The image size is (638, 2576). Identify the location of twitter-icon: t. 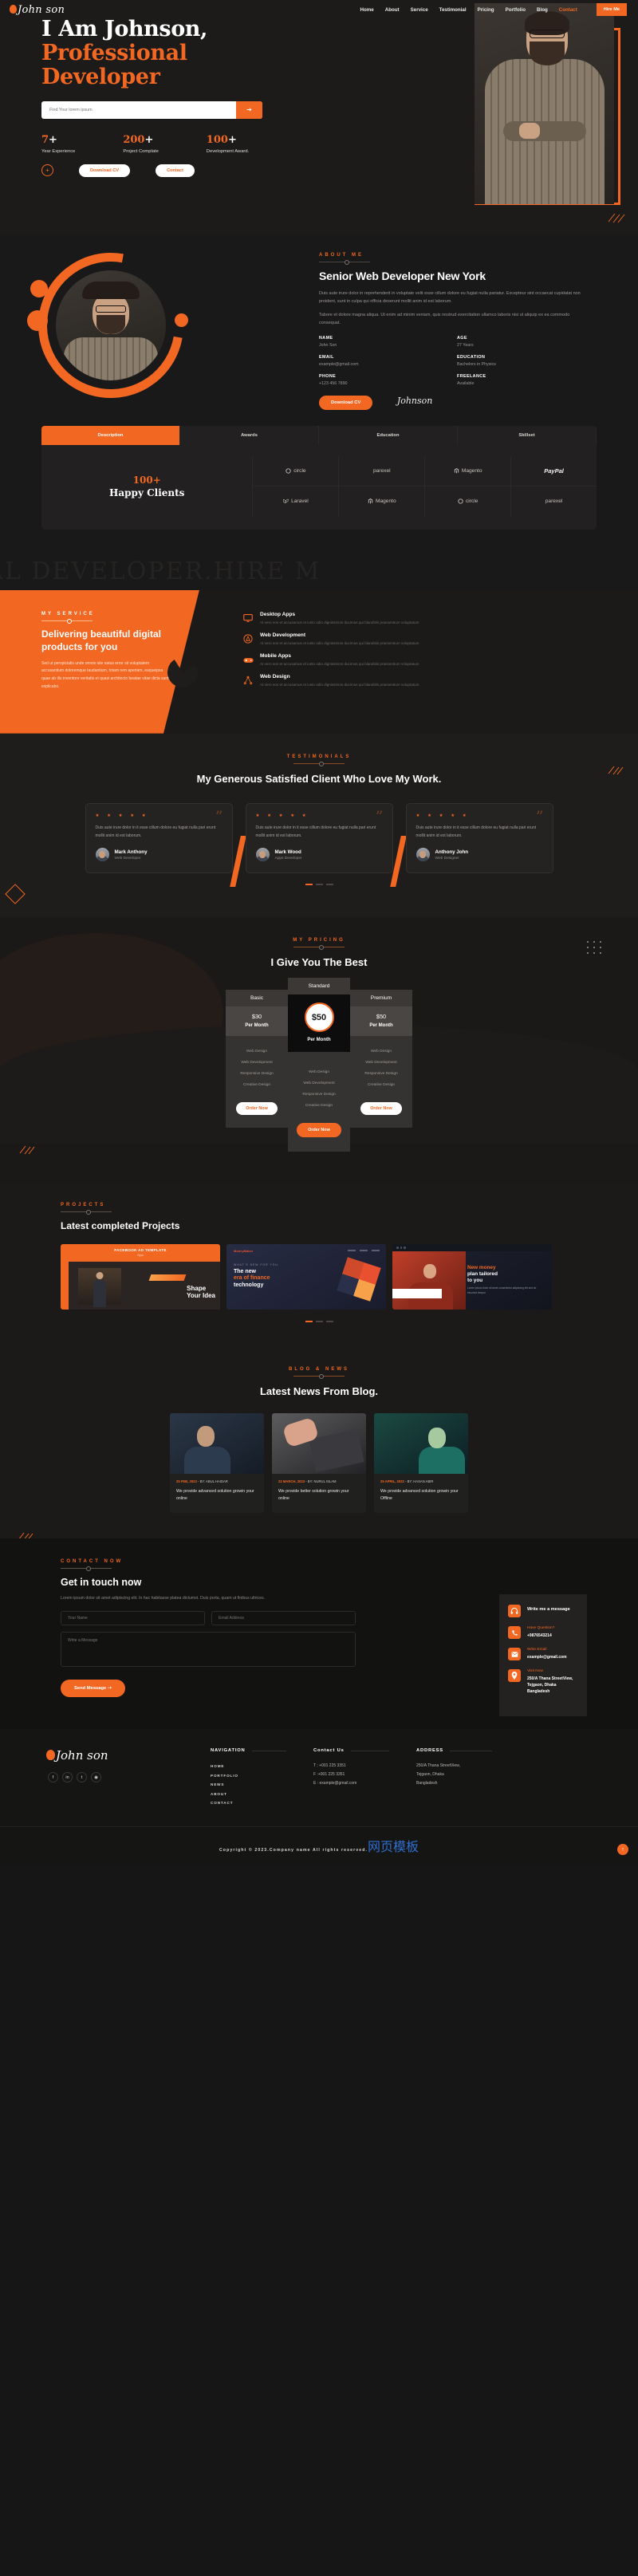
(82, 1777).